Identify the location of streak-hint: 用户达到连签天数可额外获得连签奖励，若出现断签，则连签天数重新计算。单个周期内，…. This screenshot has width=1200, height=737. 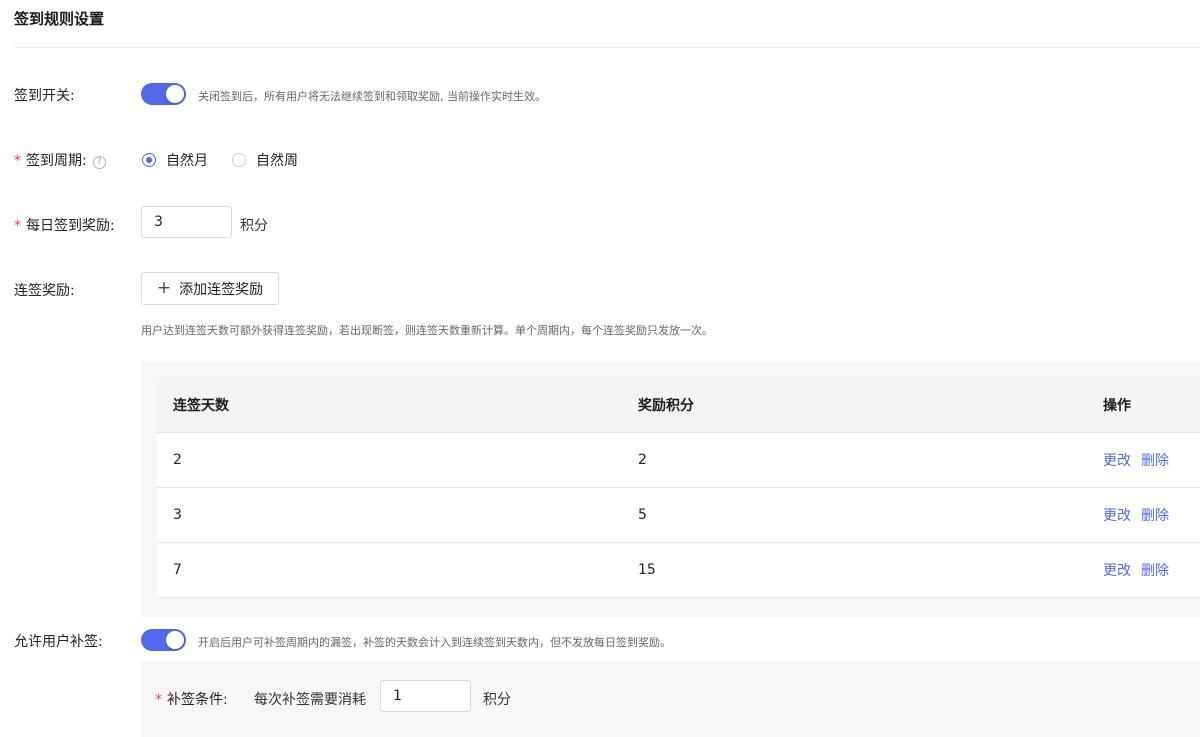
(427, 330).